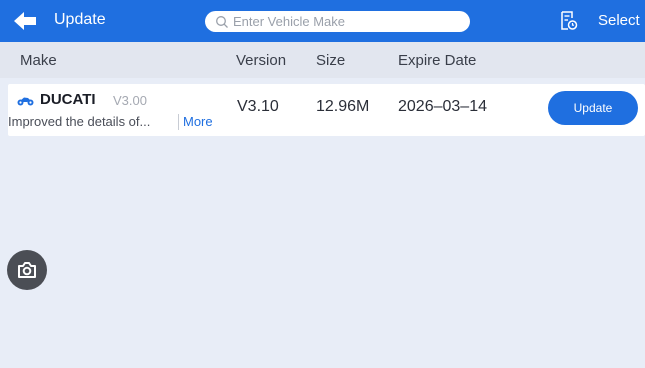 The width and height of the screenshot is (645, 368). Describe the element at coordinates (130, 100) in the screenshot. I see `current-version: V3.00` at that location.